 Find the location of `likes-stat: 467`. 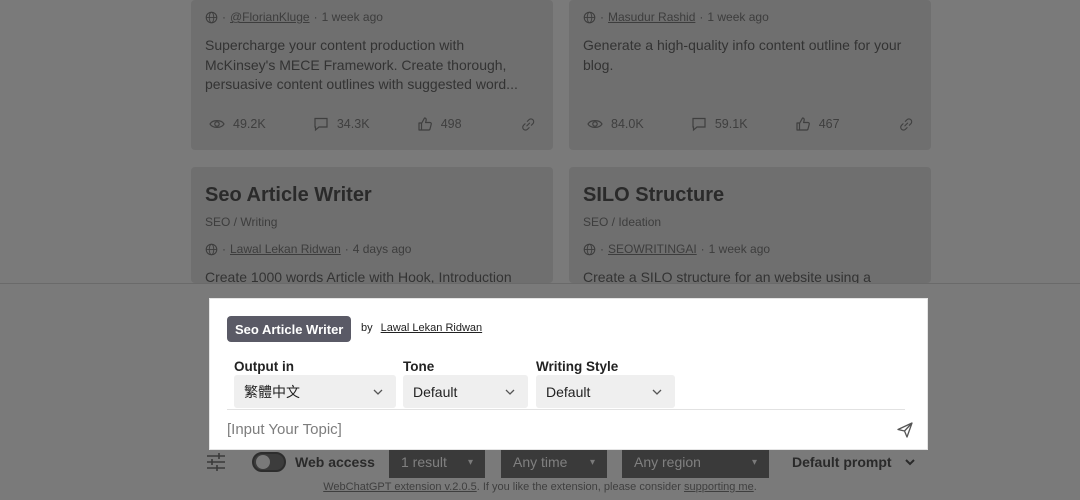

likes-stat: 467 is located at coordinates (847, 124).